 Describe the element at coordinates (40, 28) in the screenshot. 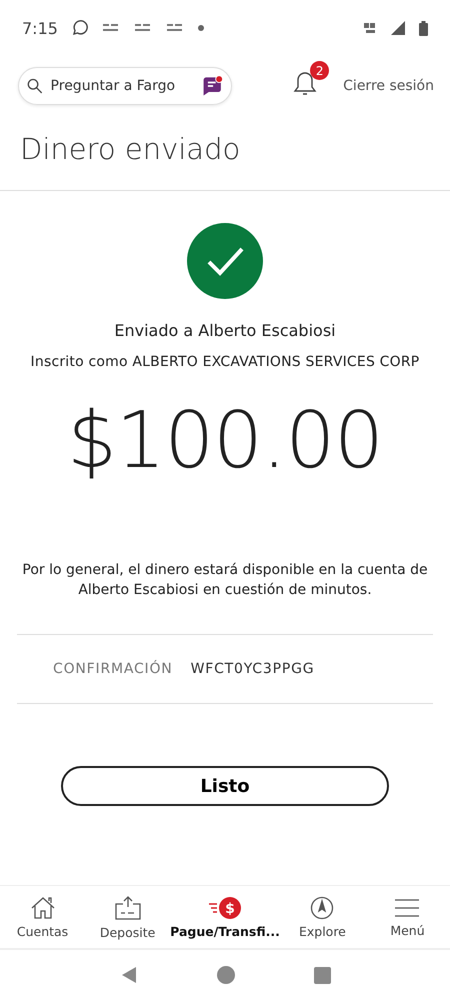

I see `status-time: 7:15` at that location.